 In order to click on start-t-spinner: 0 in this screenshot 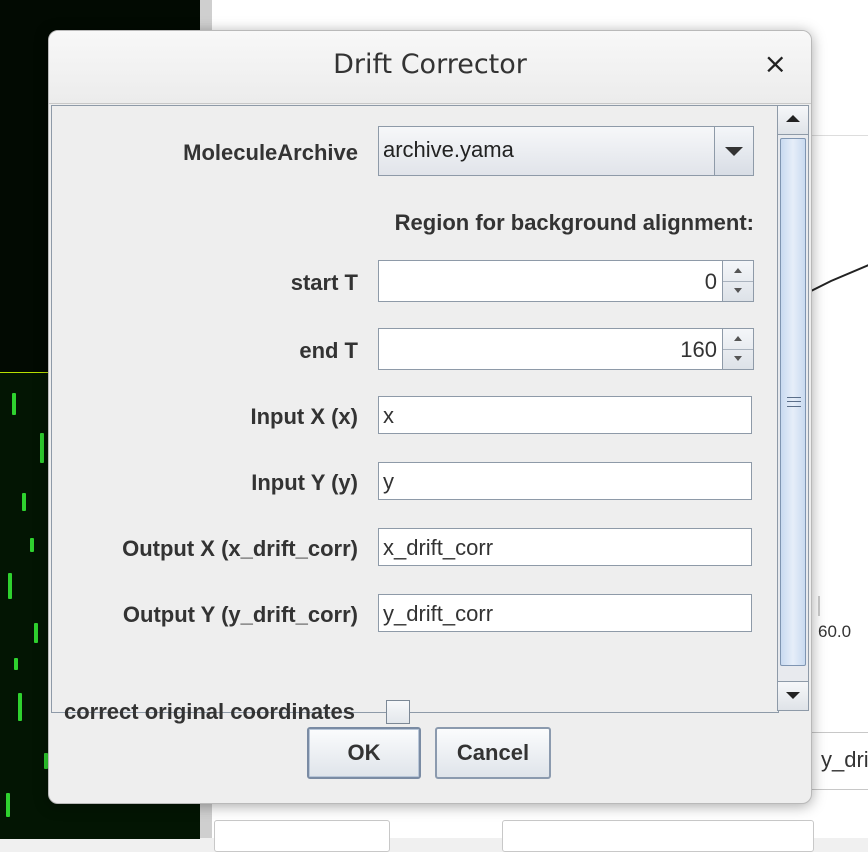, I will do `click(566, 281)`.